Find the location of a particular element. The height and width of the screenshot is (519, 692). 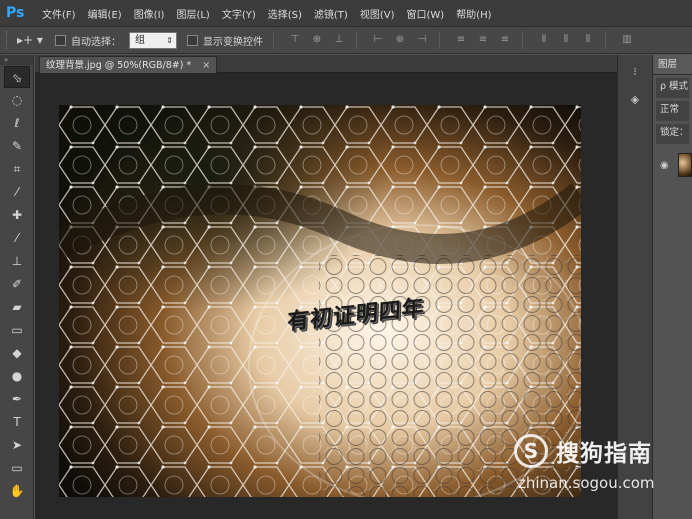

auto-select-dropdown: 组 ⇕ is located at coordinates (153, 40).